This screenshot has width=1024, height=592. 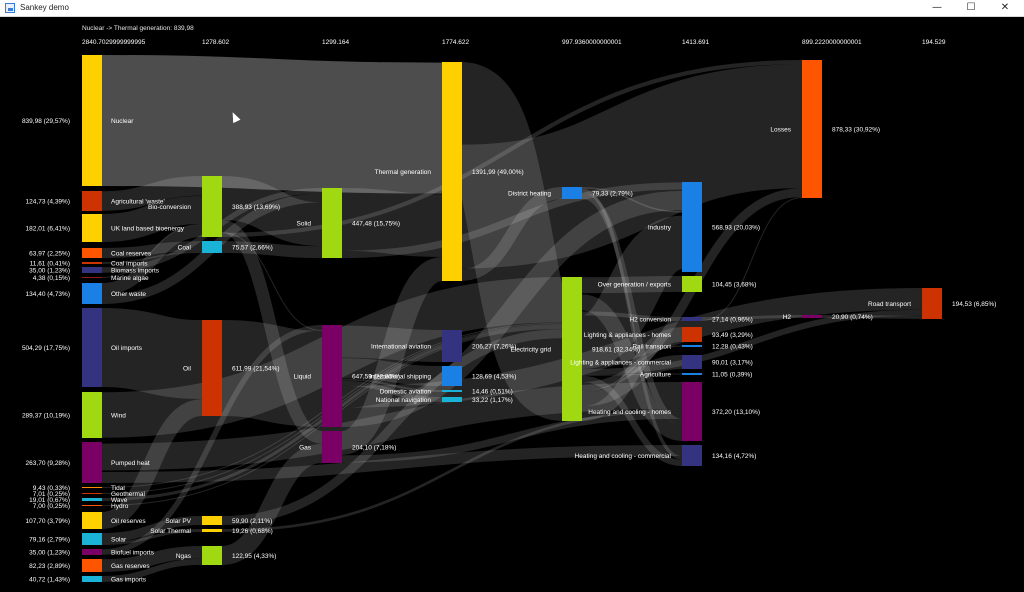 I want to click on sankey-node: Rail transport 12,28 (0,43%), so click(x=692, y=346).